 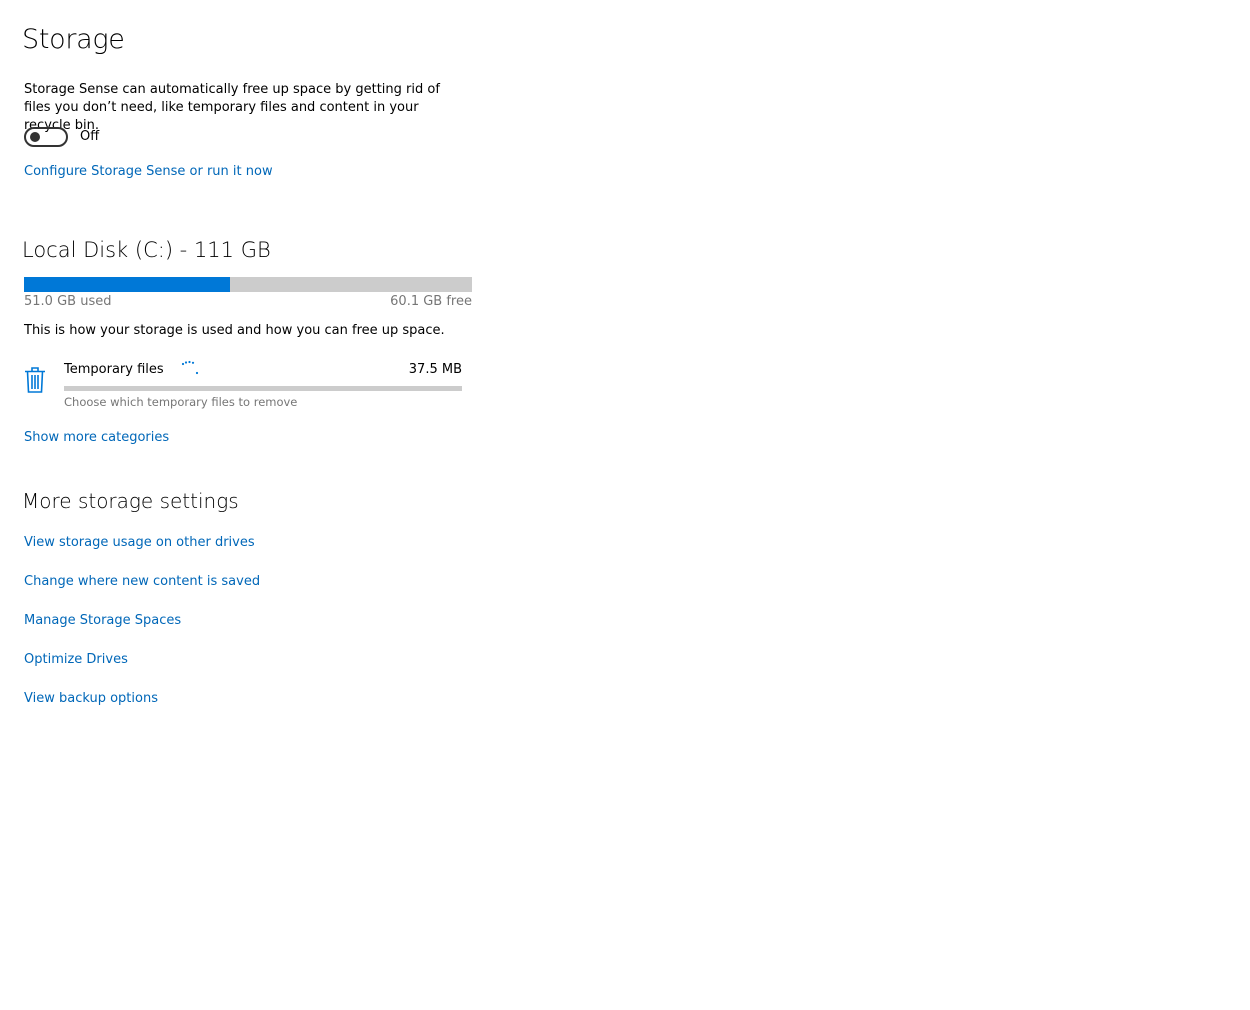 What do you see at coordinates (90, 136) in the screenshot?
I see `storage-sense-toggle-label: Off` at bounding box center [90, 136].